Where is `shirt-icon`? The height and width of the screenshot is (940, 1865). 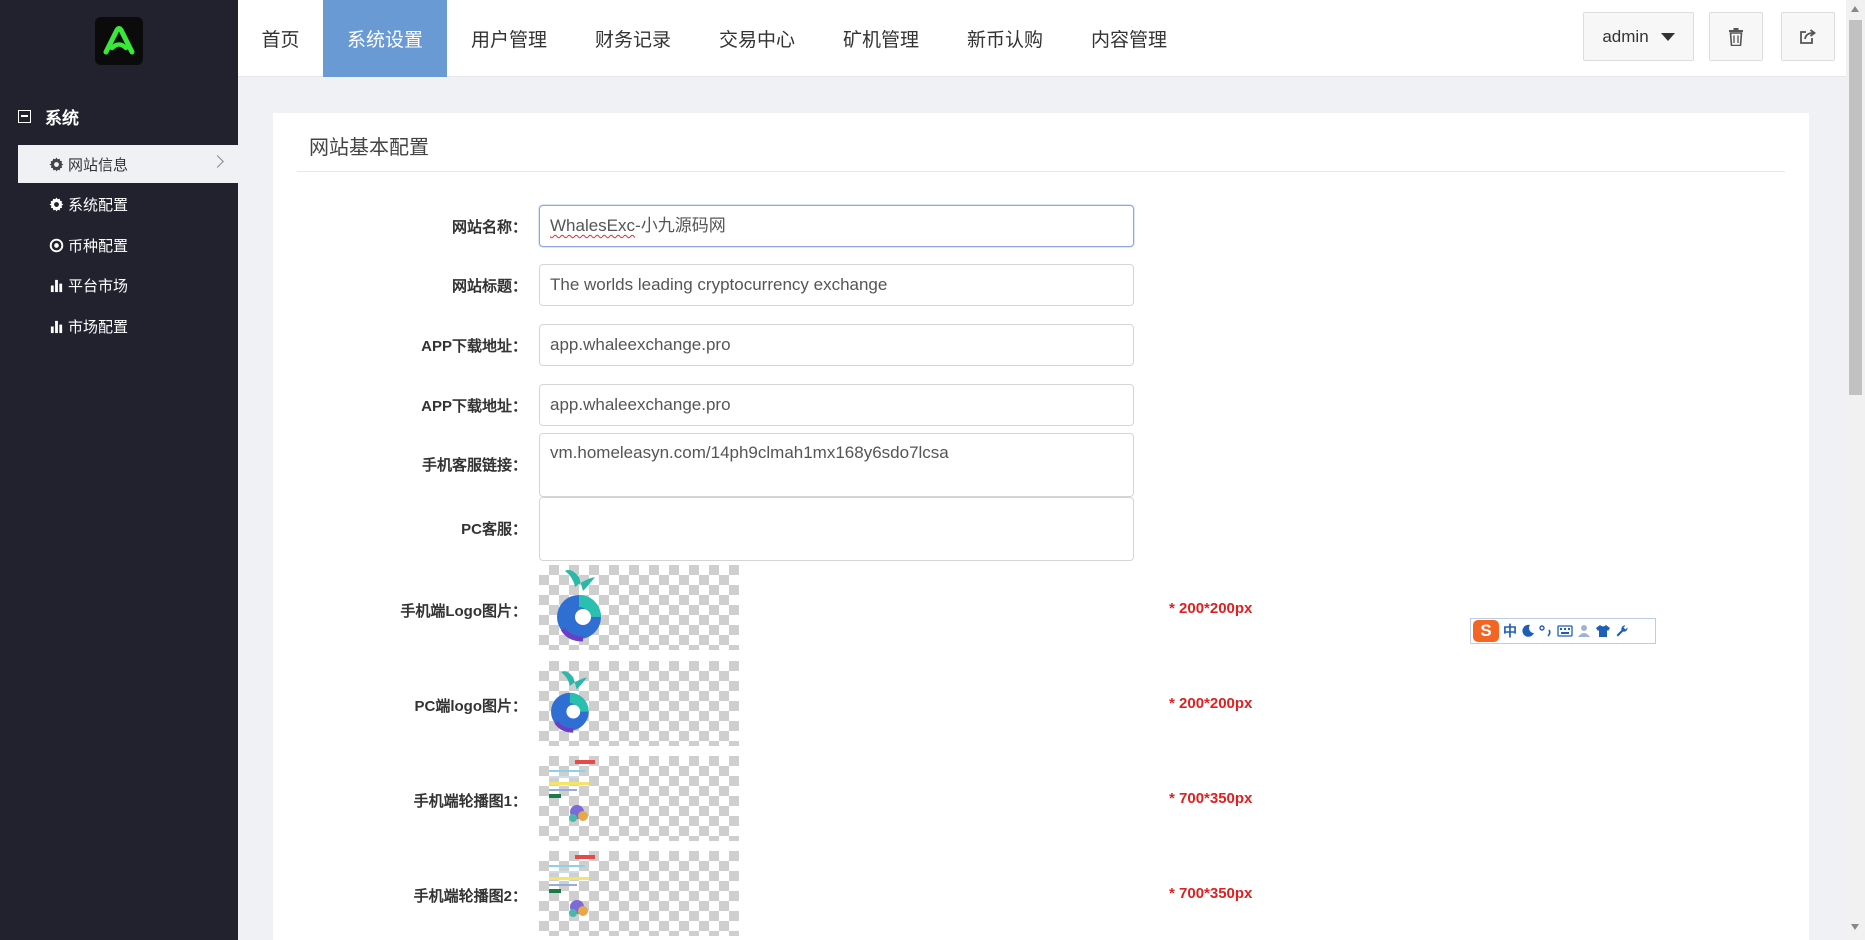
shirt-icon is located at coordinates (1603, 631).